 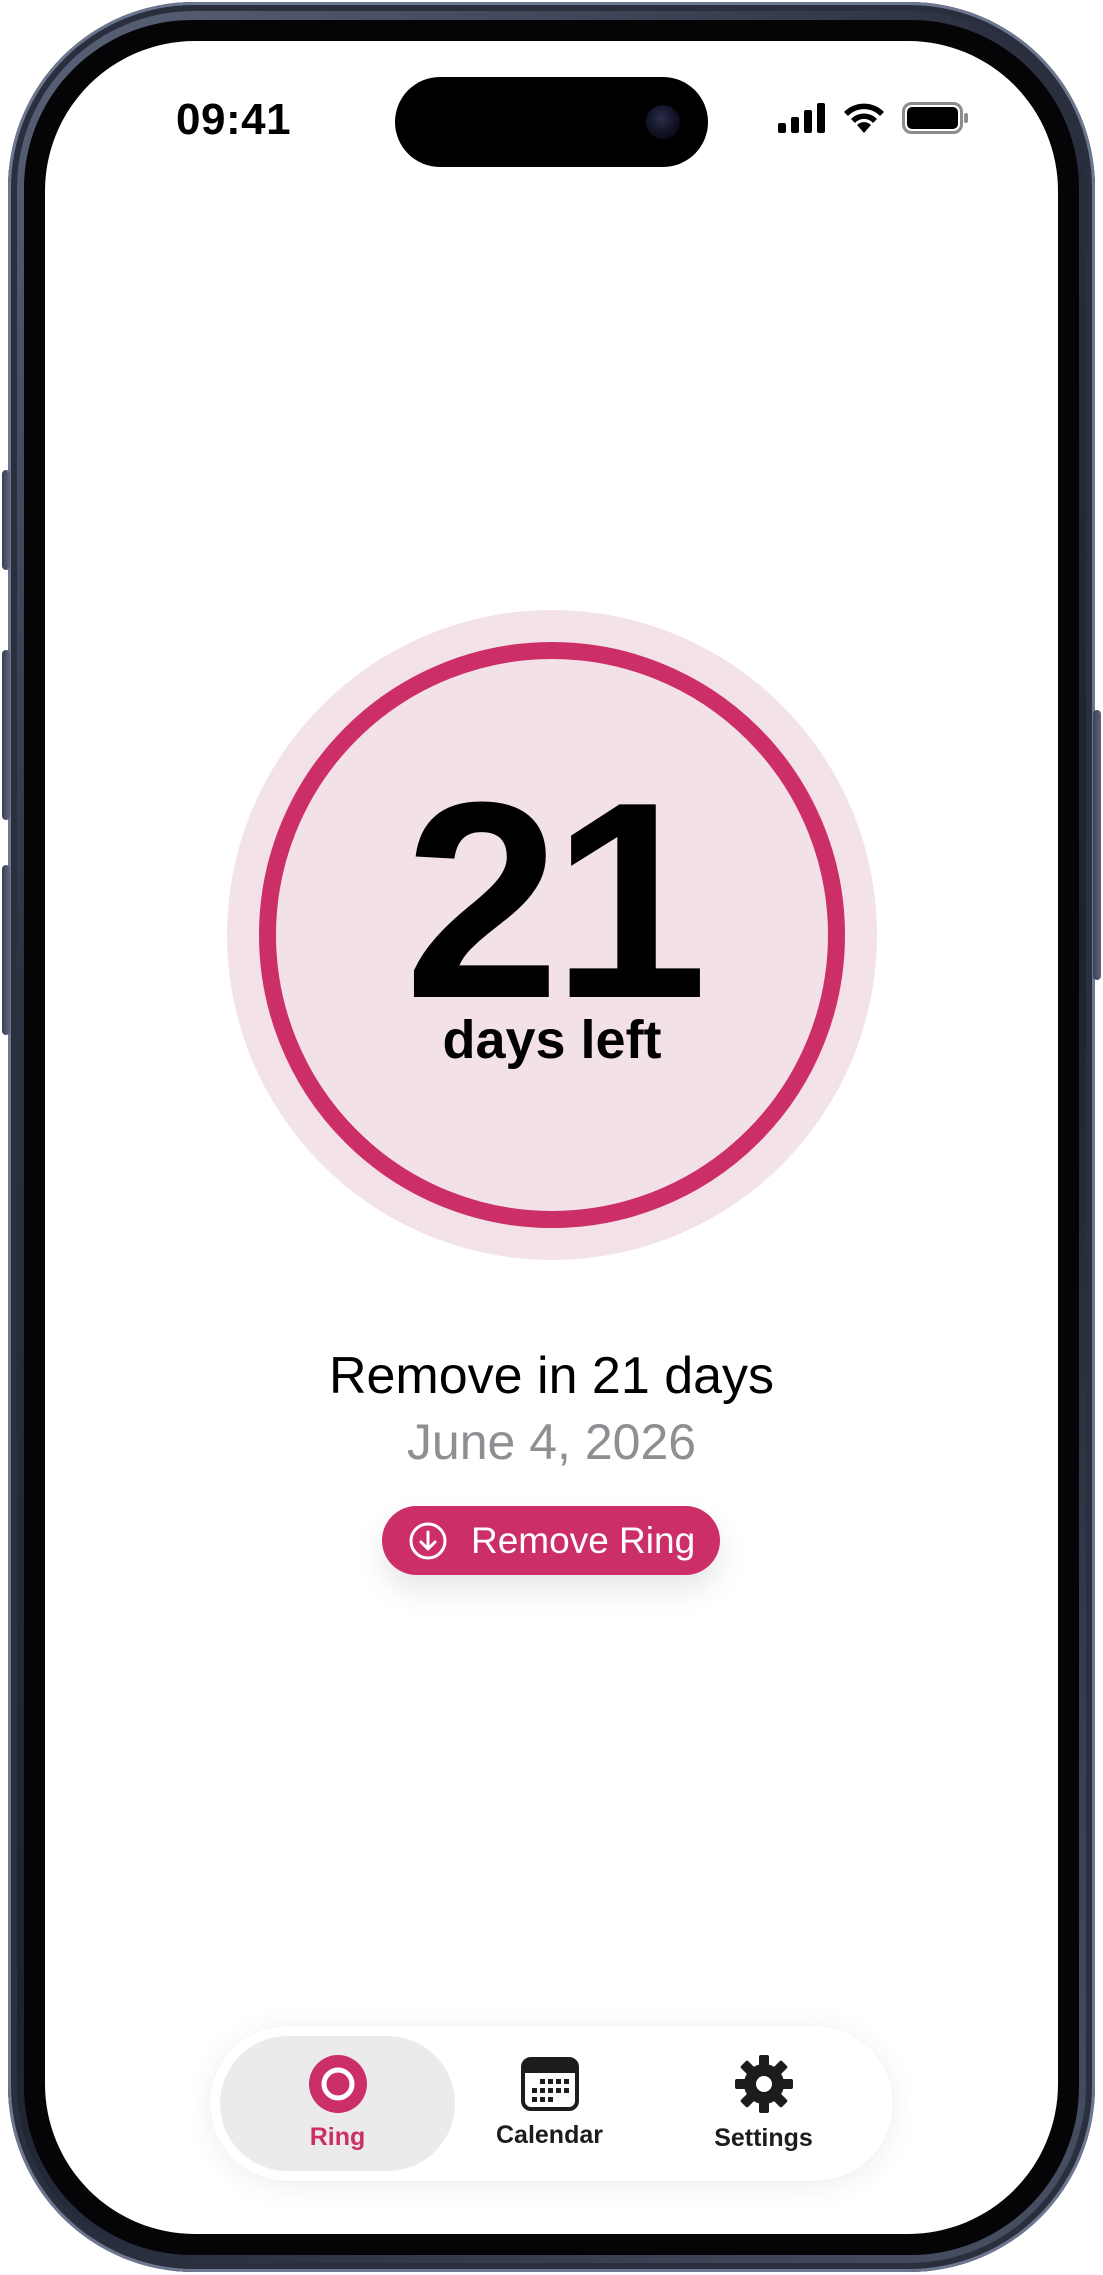 What do you see at coordinates (6, 520) in the screenshot?
I see `action-button` at bounding box center [6, 520].